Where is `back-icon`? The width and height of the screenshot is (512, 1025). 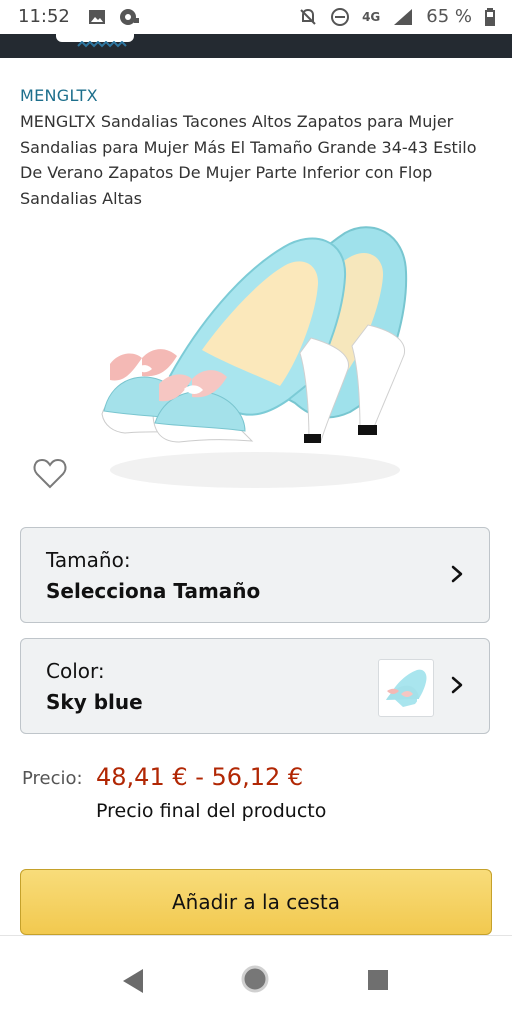 back-icon is located at coordinates (132, 981).